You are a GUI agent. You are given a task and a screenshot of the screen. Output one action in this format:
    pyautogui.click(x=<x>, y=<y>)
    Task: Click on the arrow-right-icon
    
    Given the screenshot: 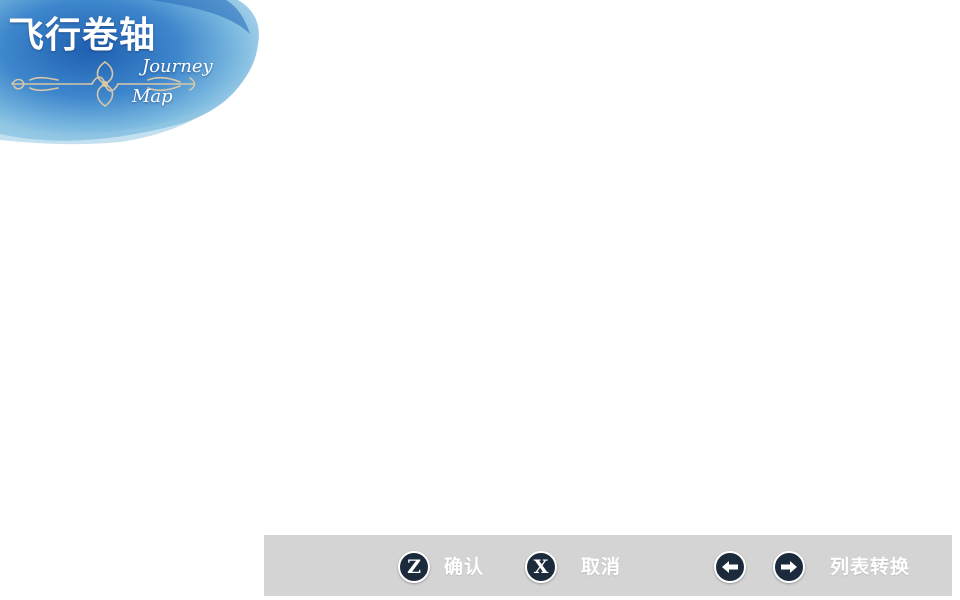 What is the action you would take?
    pyautogui.click(x=789, y=567)
    